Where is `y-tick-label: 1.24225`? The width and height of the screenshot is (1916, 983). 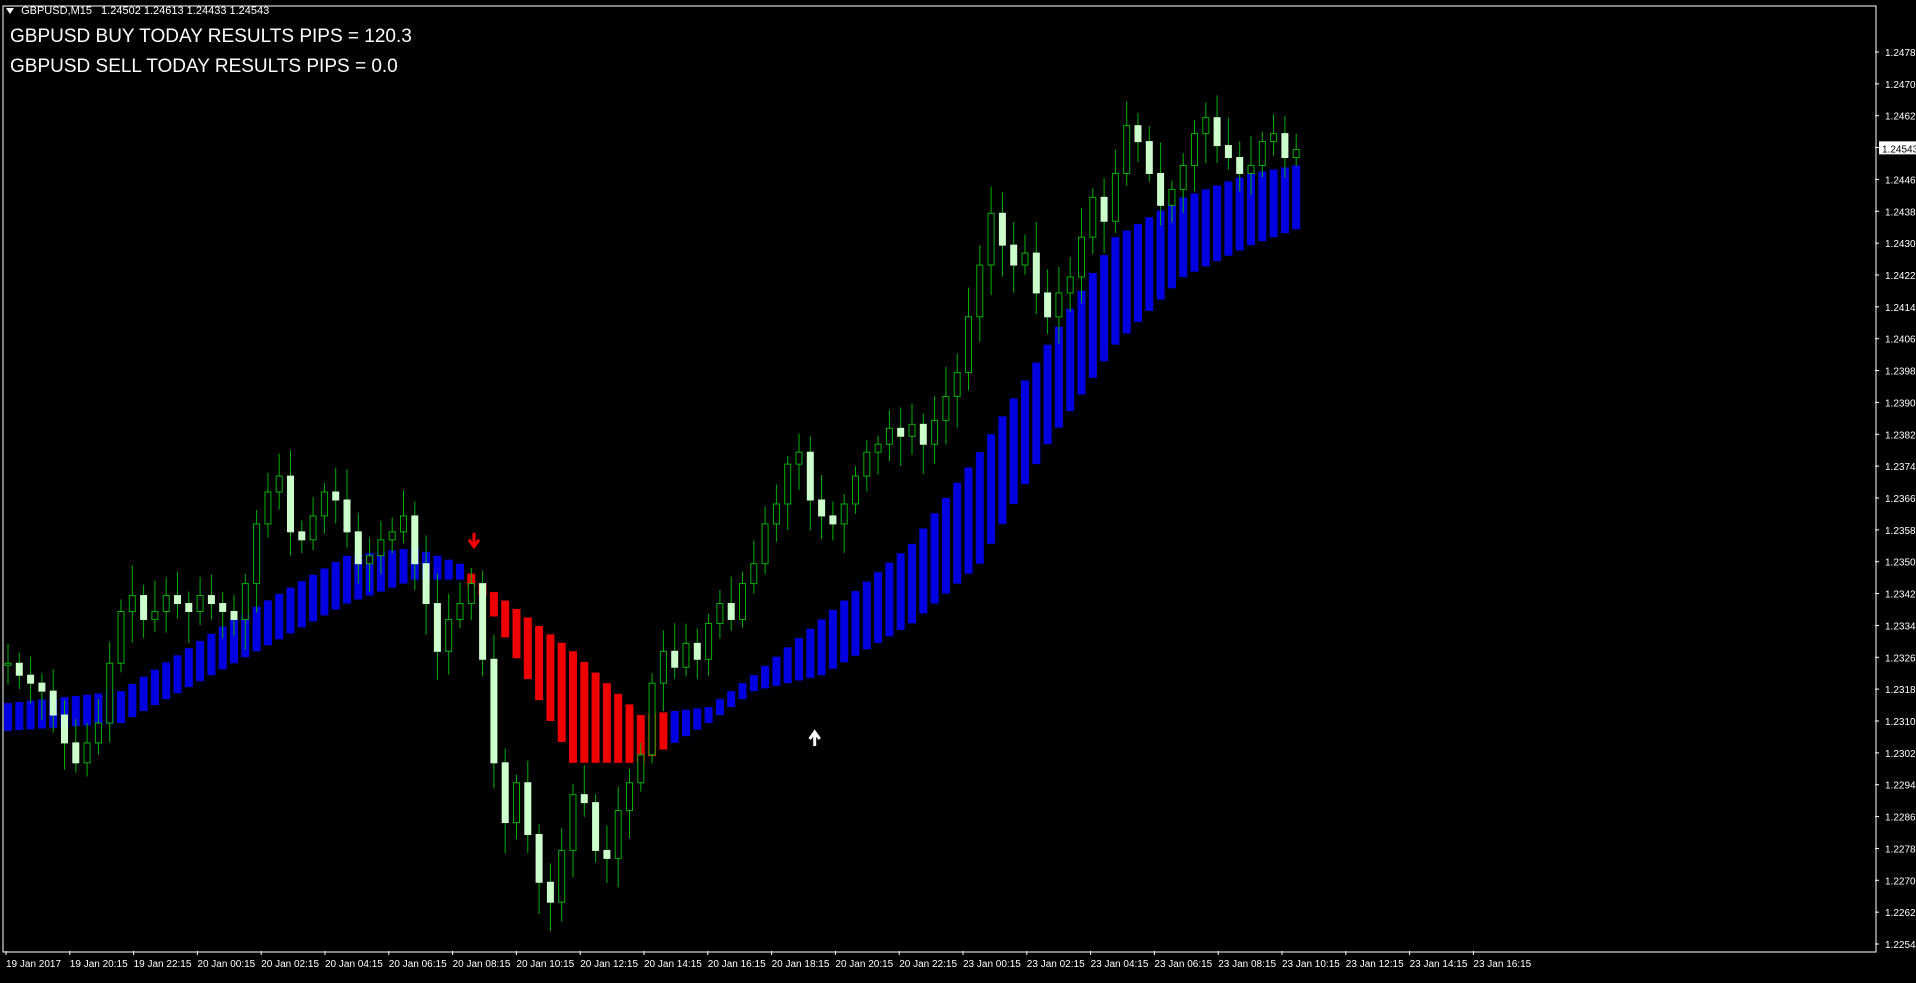
y-tick-label: 1.24225 is located at coordinates (1900, 276).